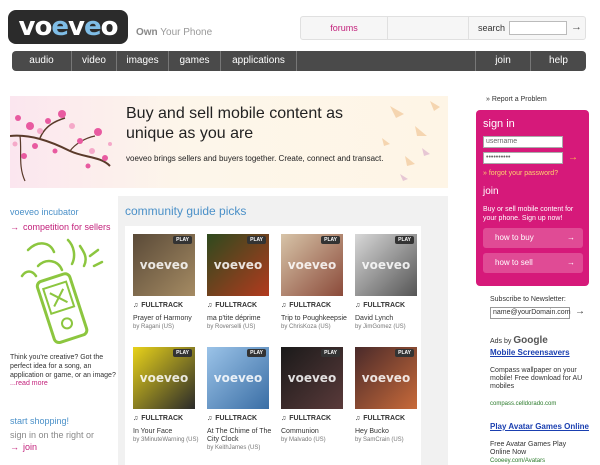 Image resolution: width=600 pixels, height=465 pixels. What do you see at coordinates (492, 28) in the screenshot?
I see `search-label: search` at bounding box center [492, 28].